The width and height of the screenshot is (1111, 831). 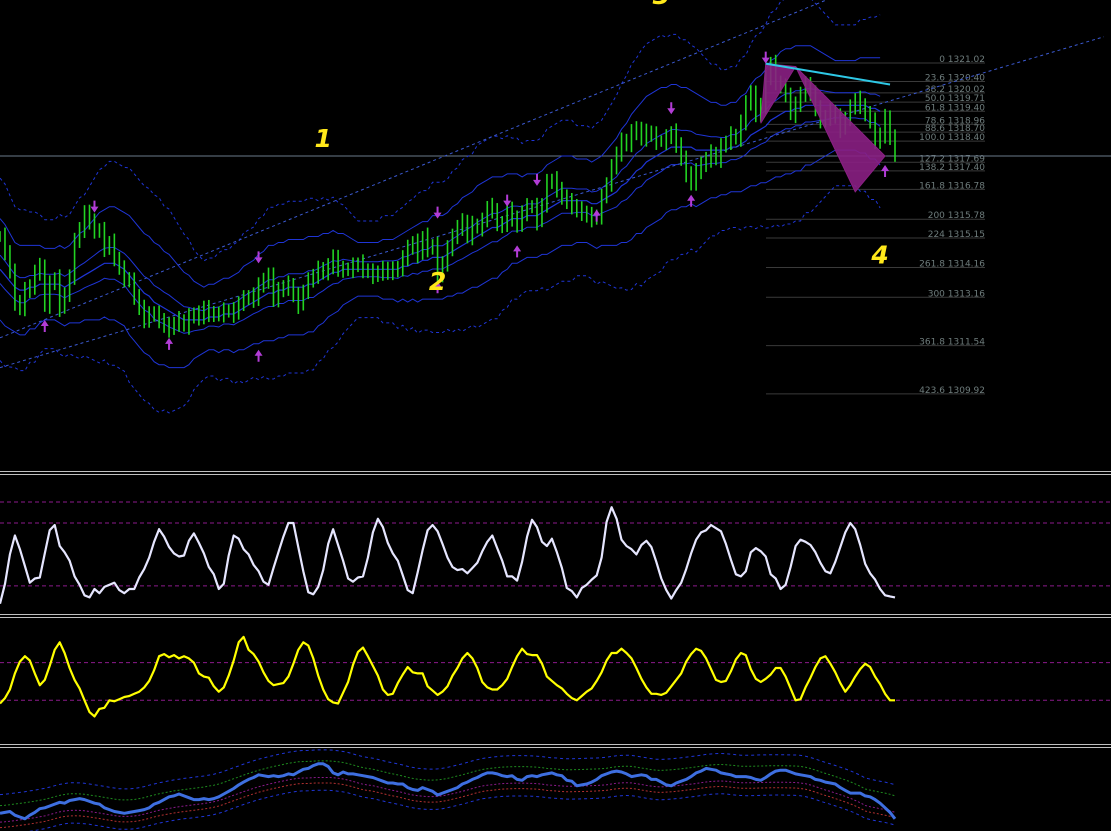 I want to click on wave-label-1: 1, so click(x=322, y=138).